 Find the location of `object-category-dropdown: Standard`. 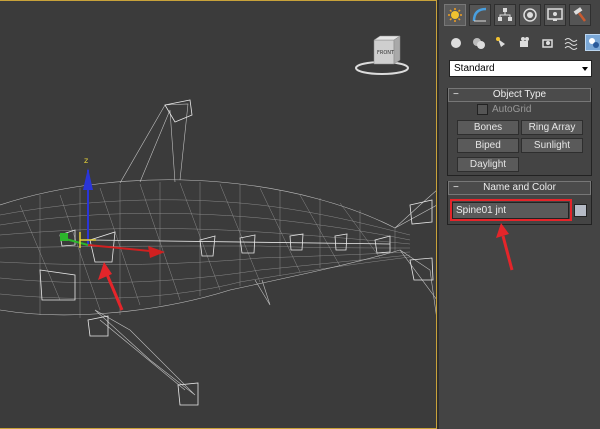

object-category-dropdown: Standard is located at coordinates (520, 68).